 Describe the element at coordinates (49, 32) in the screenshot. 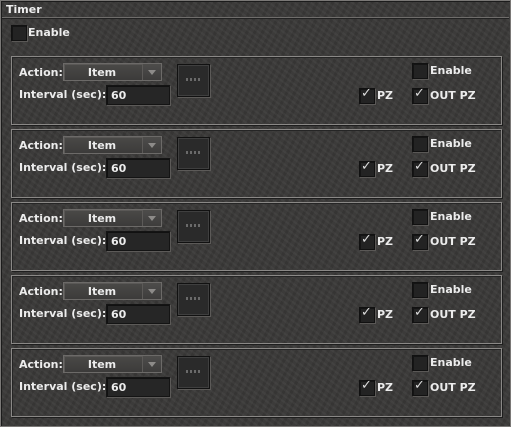

I see `global-enable-label: Enable` at that location.